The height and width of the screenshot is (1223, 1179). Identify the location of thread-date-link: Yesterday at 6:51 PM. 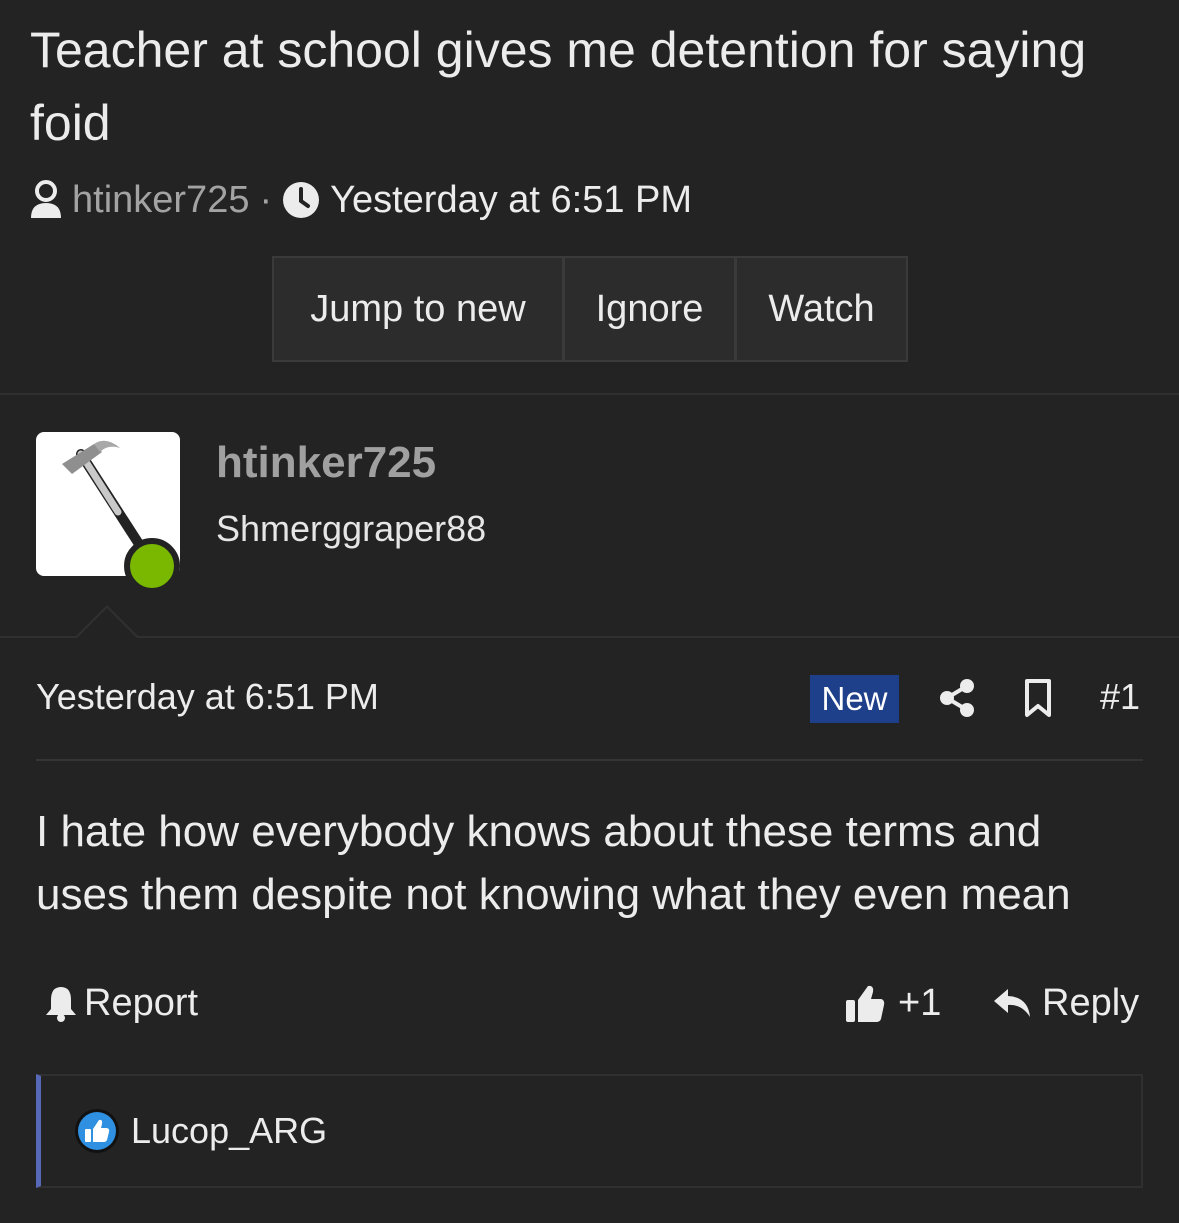
(511, 200).